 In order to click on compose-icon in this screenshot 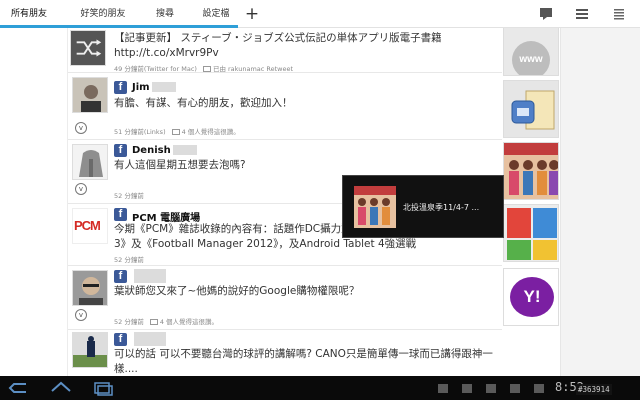, I will do `click(547, 14)`.